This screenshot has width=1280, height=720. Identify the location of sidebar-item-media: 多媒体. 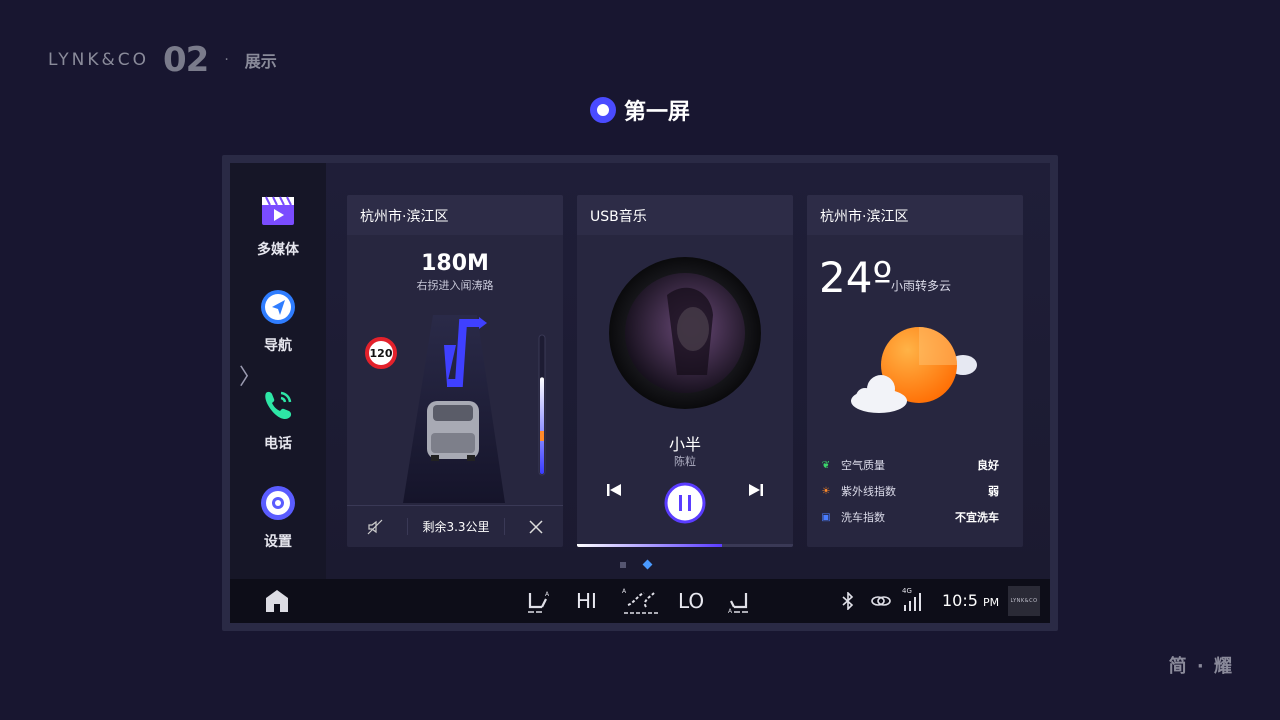
(278, 226).